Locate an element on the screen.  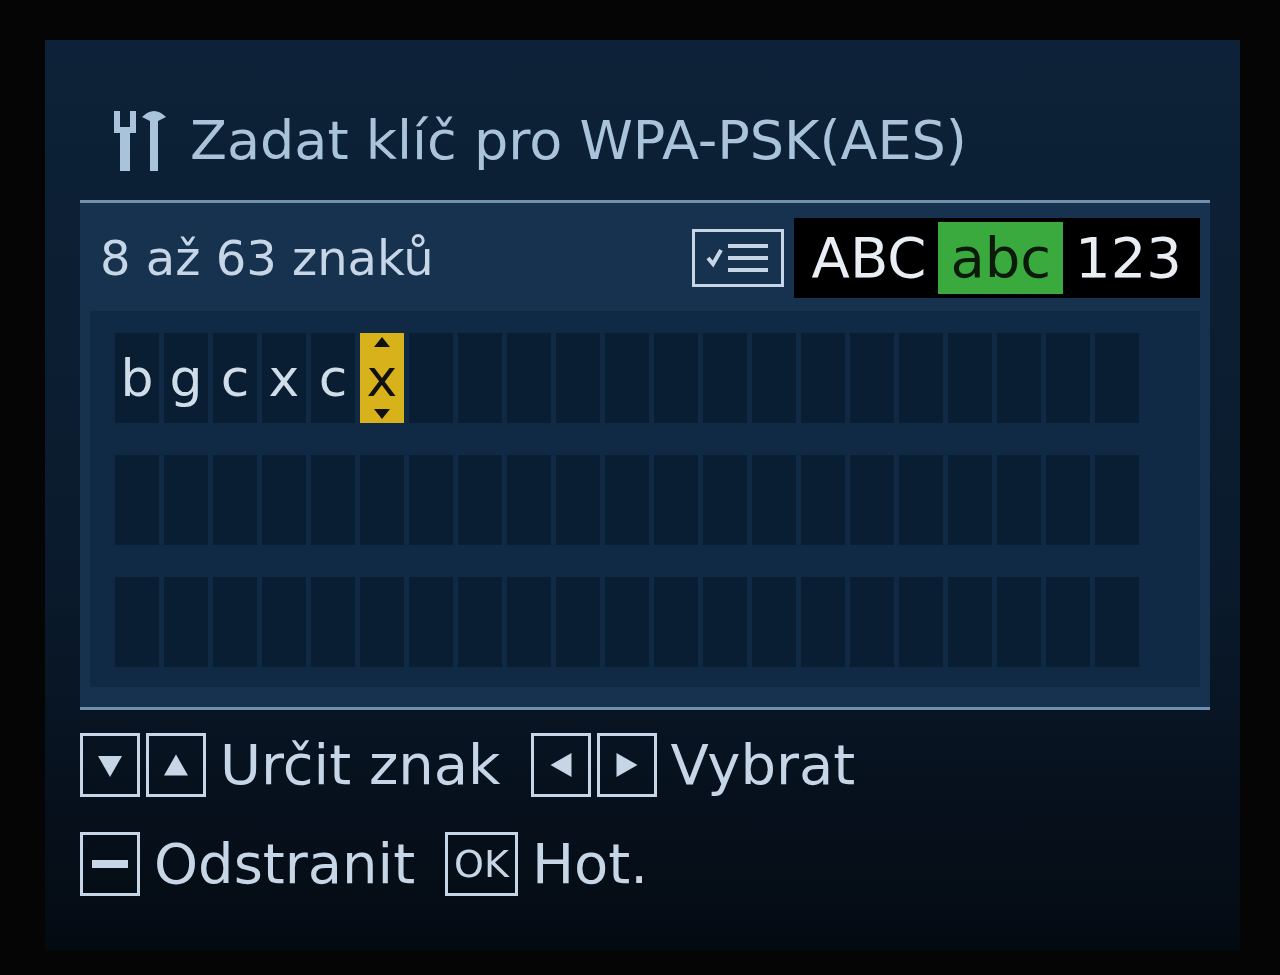
key-hint: Určit znak is located at coordinates (360, 764).